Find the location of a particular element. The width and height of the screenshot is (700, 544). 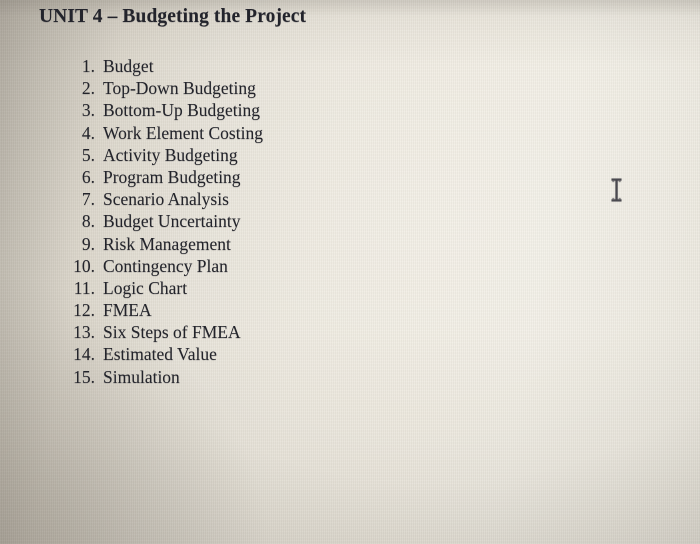

page-title: UNIT 4 – Budgeting the Project is located at coordinates (173, 16).